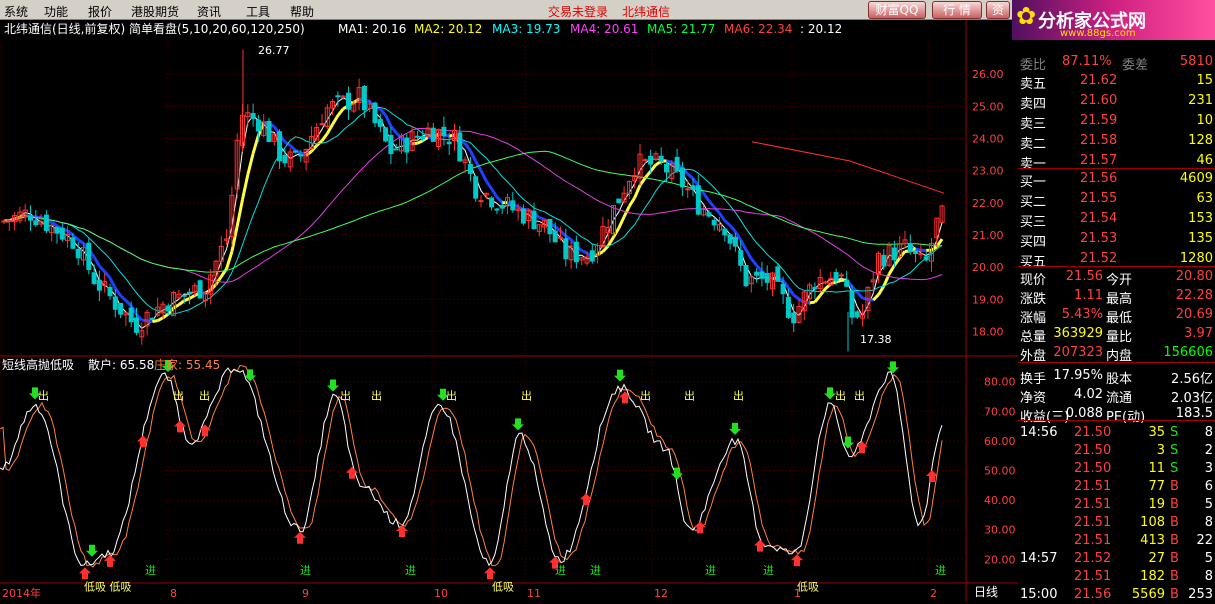  What do you see at coordinates (1116, 505) in the screenshot?
I see `tick-row: 21.5119B5` at bounding box center [1116, 505].